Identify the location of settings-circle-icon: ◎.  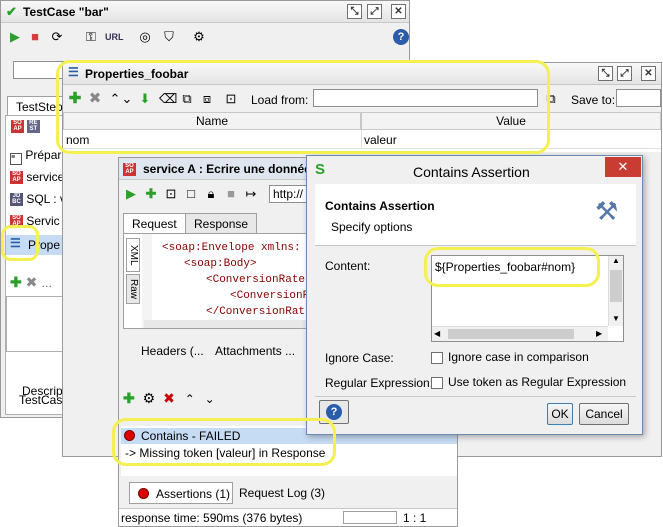
(145, 37).